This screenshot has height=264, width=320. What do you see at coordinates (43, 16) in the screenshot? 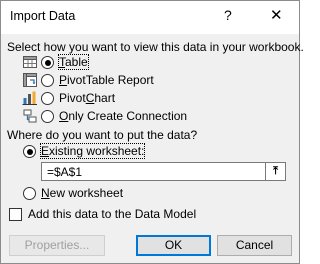
I see `dialog-title: Import Data` at bounding box center [43, 16].